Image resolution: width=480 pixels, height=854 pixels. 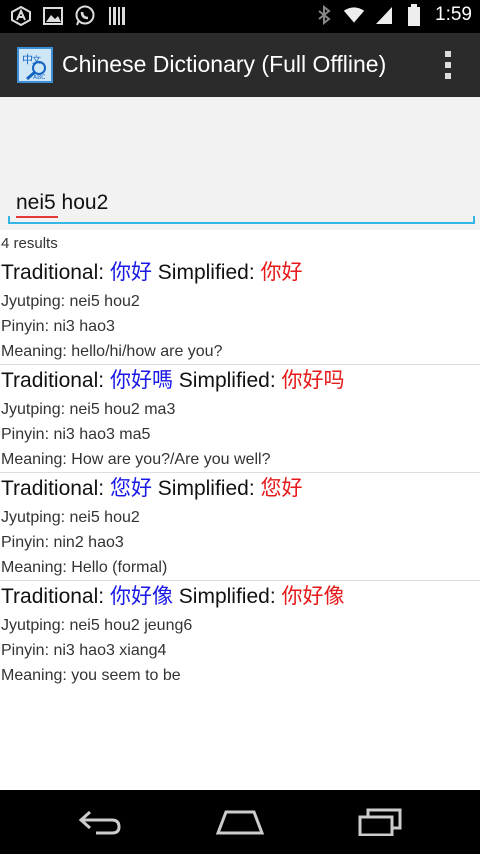 What do you see at coordinates (453, 14) in the screenshot?
I see `status-time: 1:59` at bounding box center [453, 14].